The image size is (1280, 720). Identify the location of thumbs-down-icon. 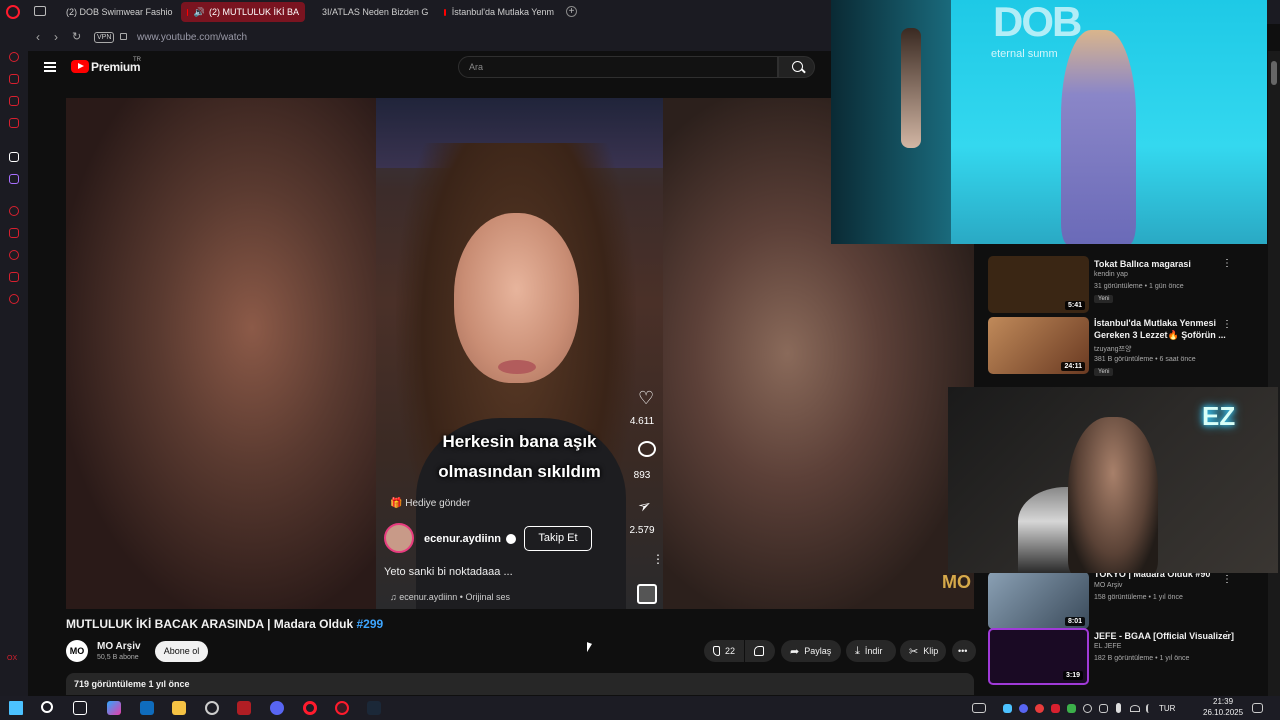
(759, 651).